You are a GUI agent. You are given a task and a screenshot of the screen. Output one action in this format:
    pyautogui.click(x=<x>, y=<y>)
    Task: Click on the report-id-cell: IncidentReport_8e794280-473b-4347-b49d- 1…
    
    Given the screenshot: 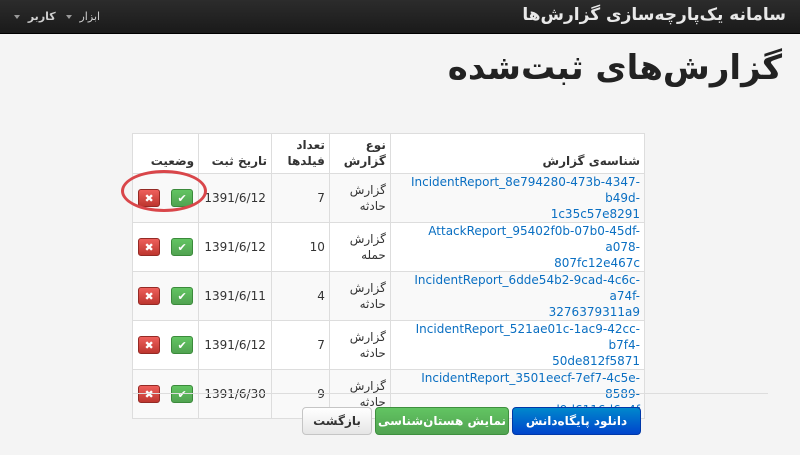 What is the action you would take?
    pyautogui.click(x=517, y=198)
    